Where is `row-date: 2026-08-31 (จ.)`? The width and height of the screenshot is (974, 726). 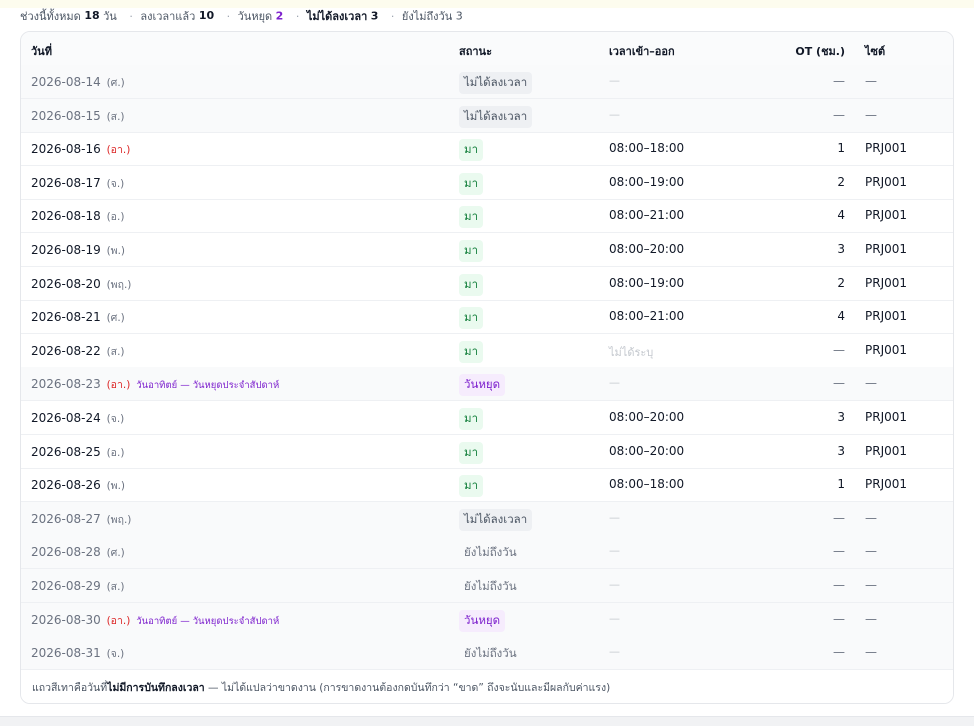
row-date: 2026-08-31 (จ.) is located at coordinates (77, 653).